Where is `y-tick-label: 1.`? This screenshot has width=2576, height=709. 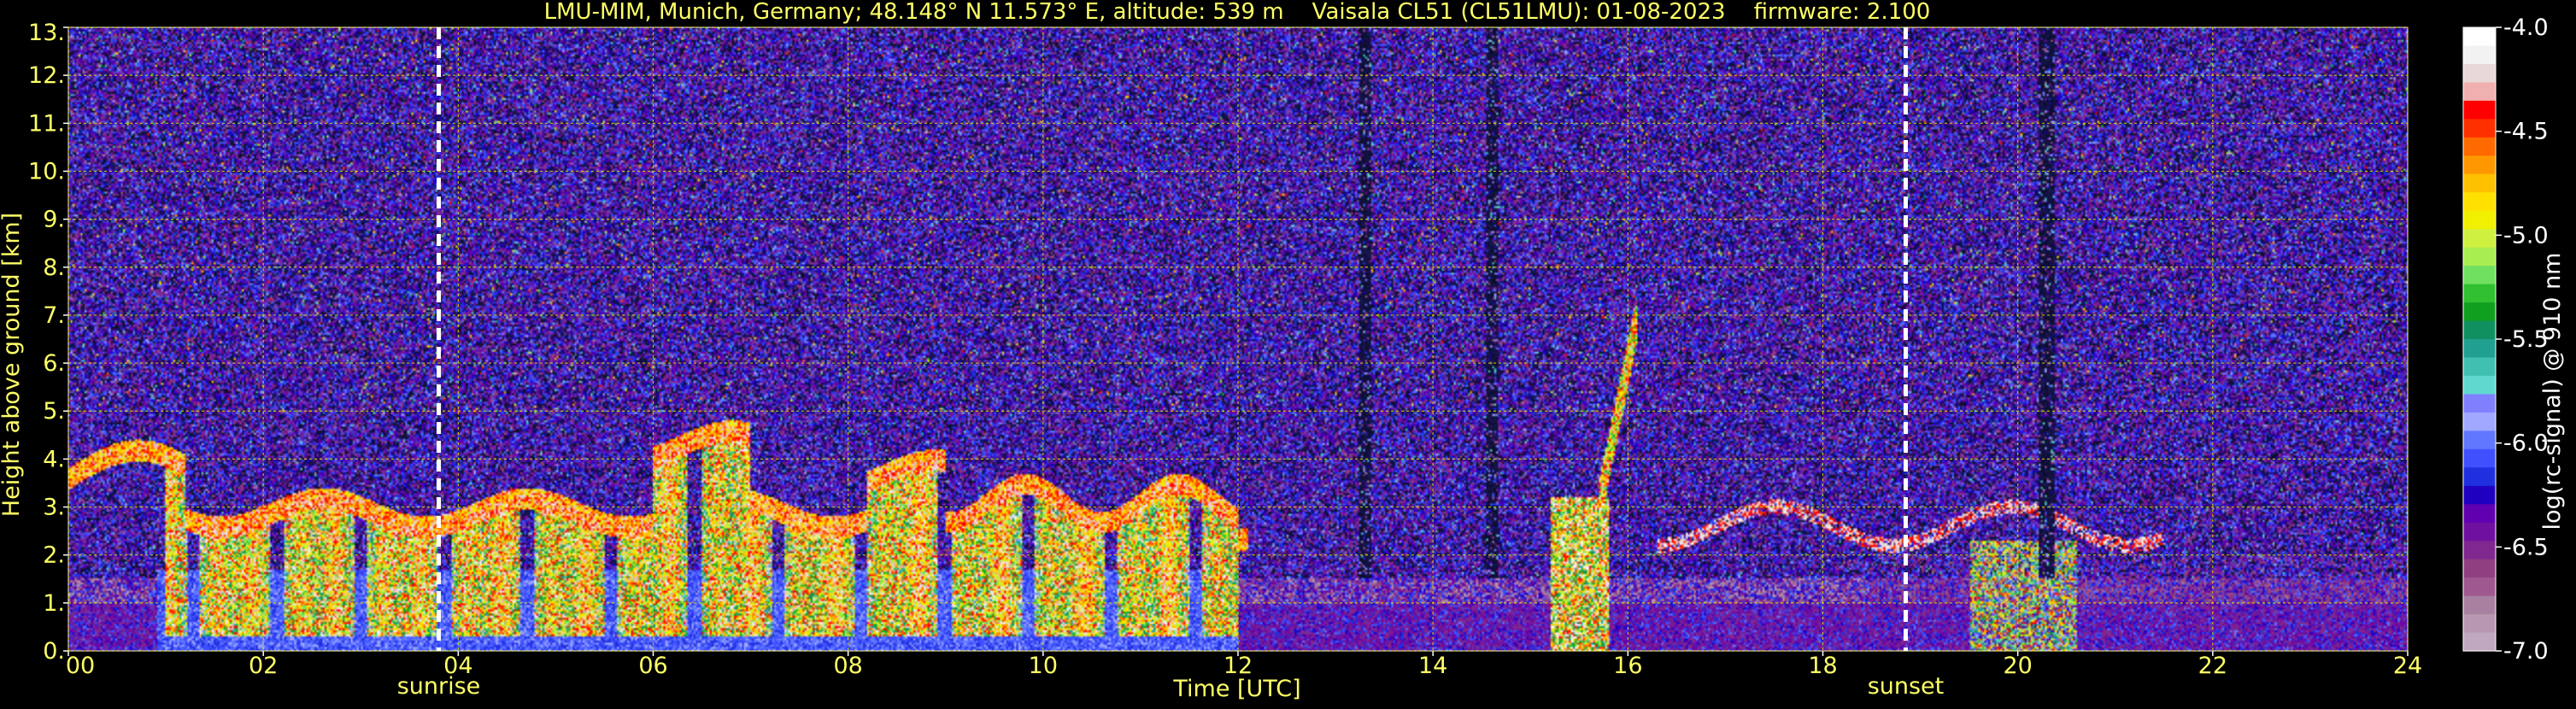
y-tick-label: 1. is located at coordinates (54, 603).